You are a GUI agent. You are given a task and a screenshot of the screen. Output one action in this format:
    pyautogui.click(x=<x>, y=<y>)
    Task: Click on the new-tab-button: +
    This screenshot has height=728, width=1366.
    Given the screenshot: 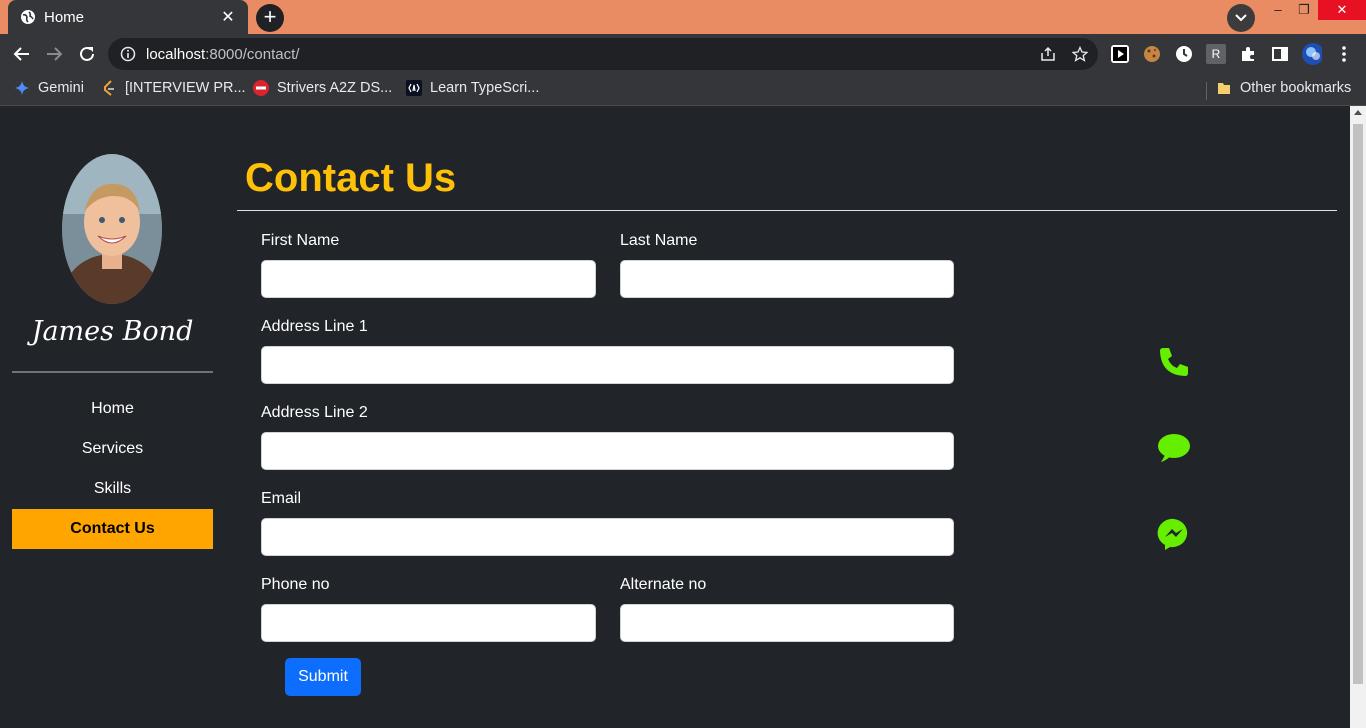 What is the action you would take?
    pyautogui.click(x=270, y=18)
    